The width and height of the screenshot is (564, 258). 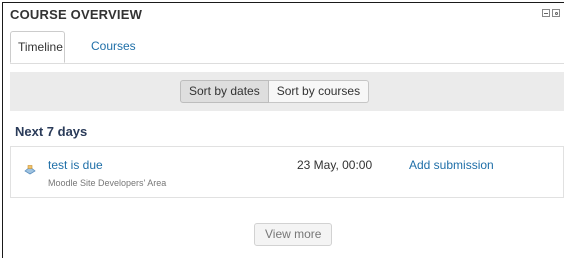 I want to click on add-submission-link: Add submission, so click(x=451, y=165).